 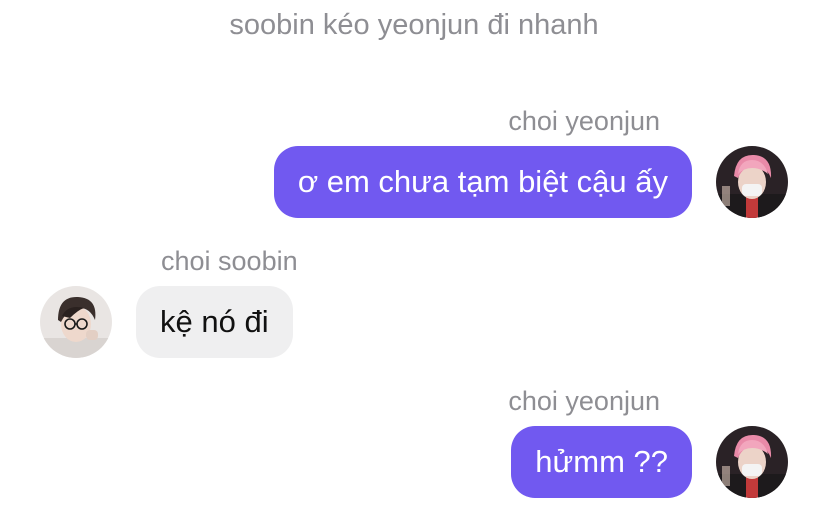 What do you see at coordinates (414, 25) in the screenshot?
I see `system-message: soobin kéo yeonjun đi nhanh` at bounding box center [414, 25].